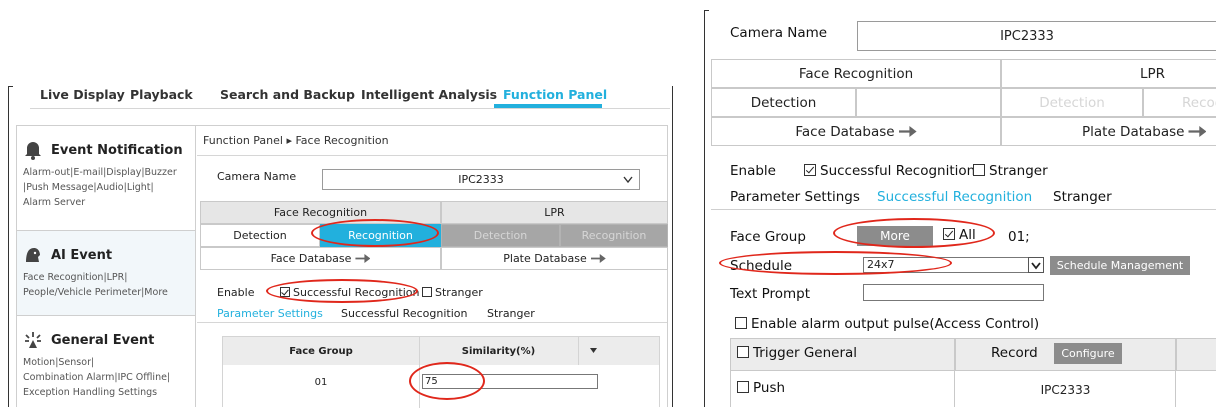  I want to click on tab-lpr-recognition: Recognition, so click(614, 235).